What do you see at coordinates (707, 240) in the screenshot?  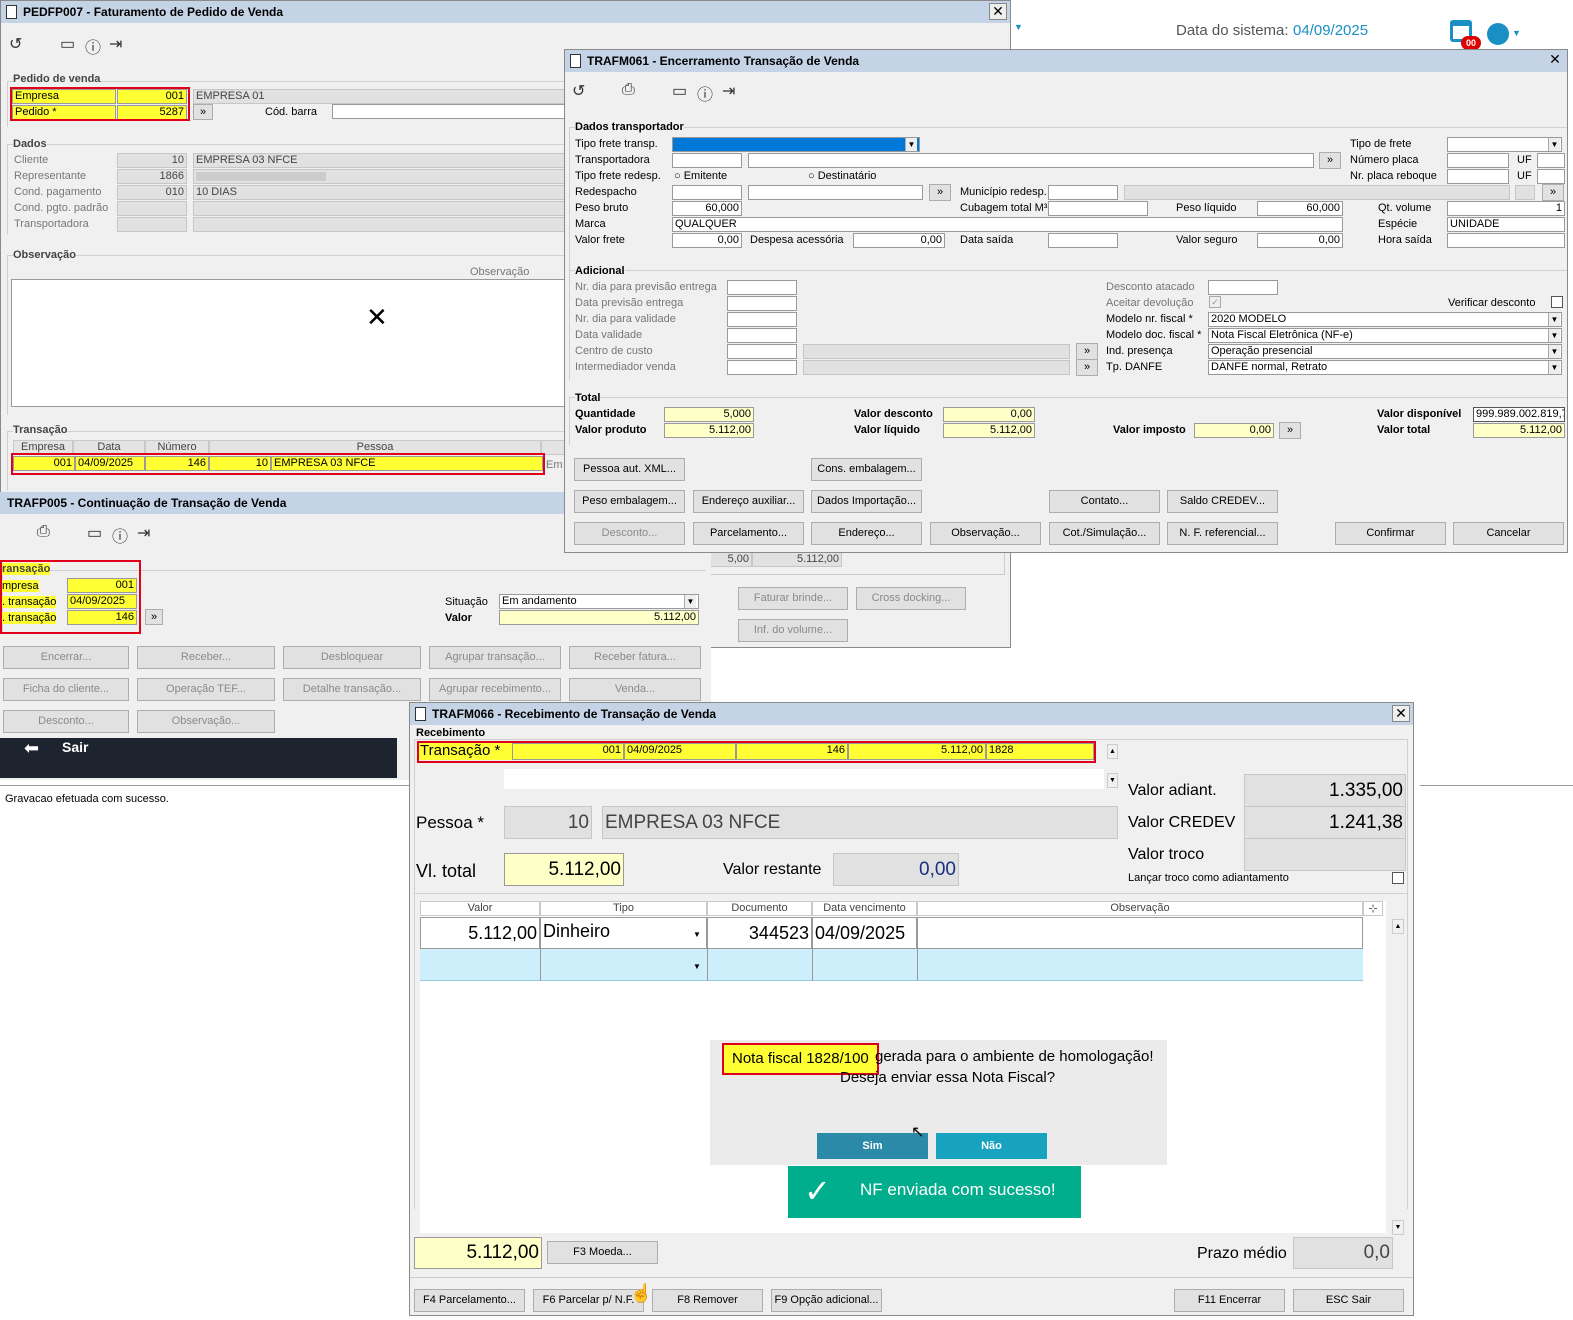 I see `valor-frete-field: 0,00` at bounding box center [707, 240].